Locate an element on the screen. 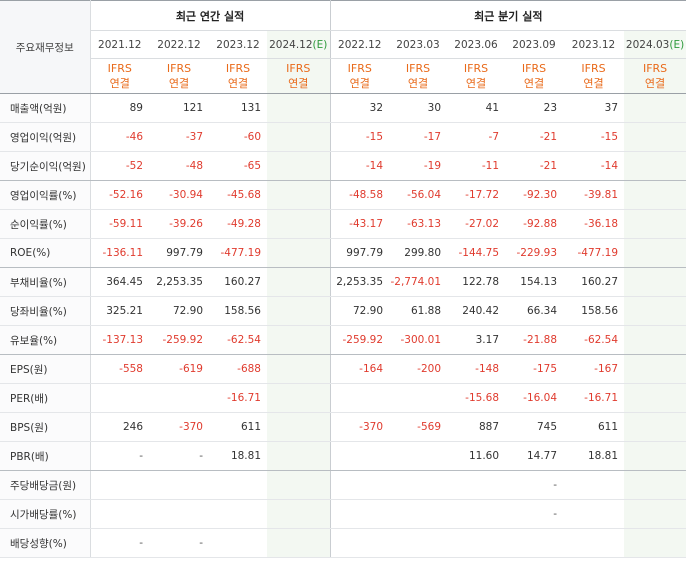  estimate-marker: (E) is located at coordinates (677, 44).